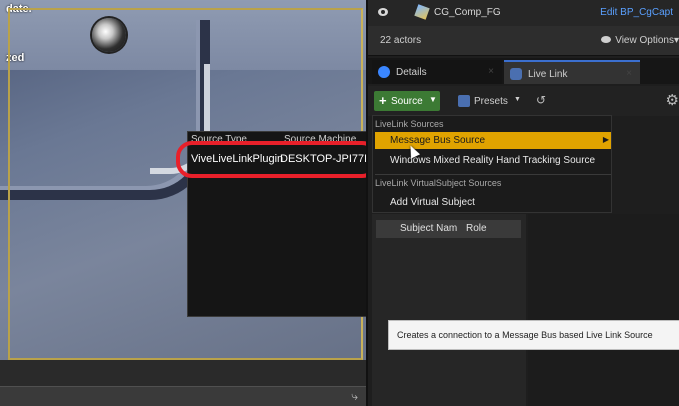 The image size is (679, 406). What do you see at coordinates (422, 12) in the screenshot?
I see `component-icon` at bounding box center [422, 12].